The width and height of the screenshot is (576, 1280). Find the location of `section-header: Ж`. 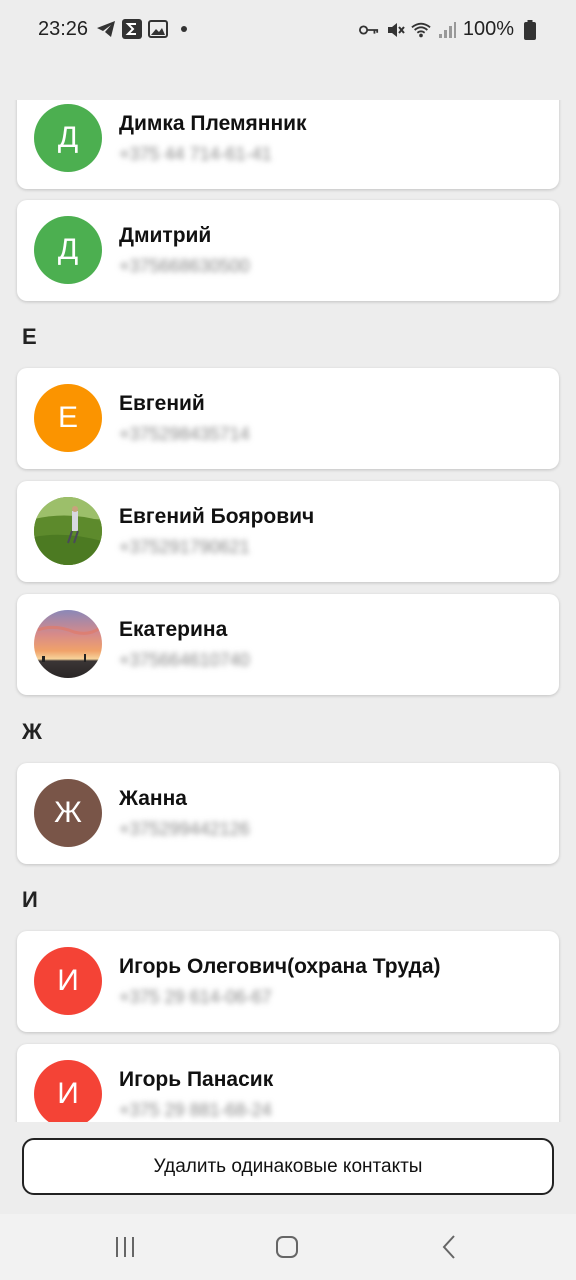

section-header: Ж is located at coordinates (32, 731).